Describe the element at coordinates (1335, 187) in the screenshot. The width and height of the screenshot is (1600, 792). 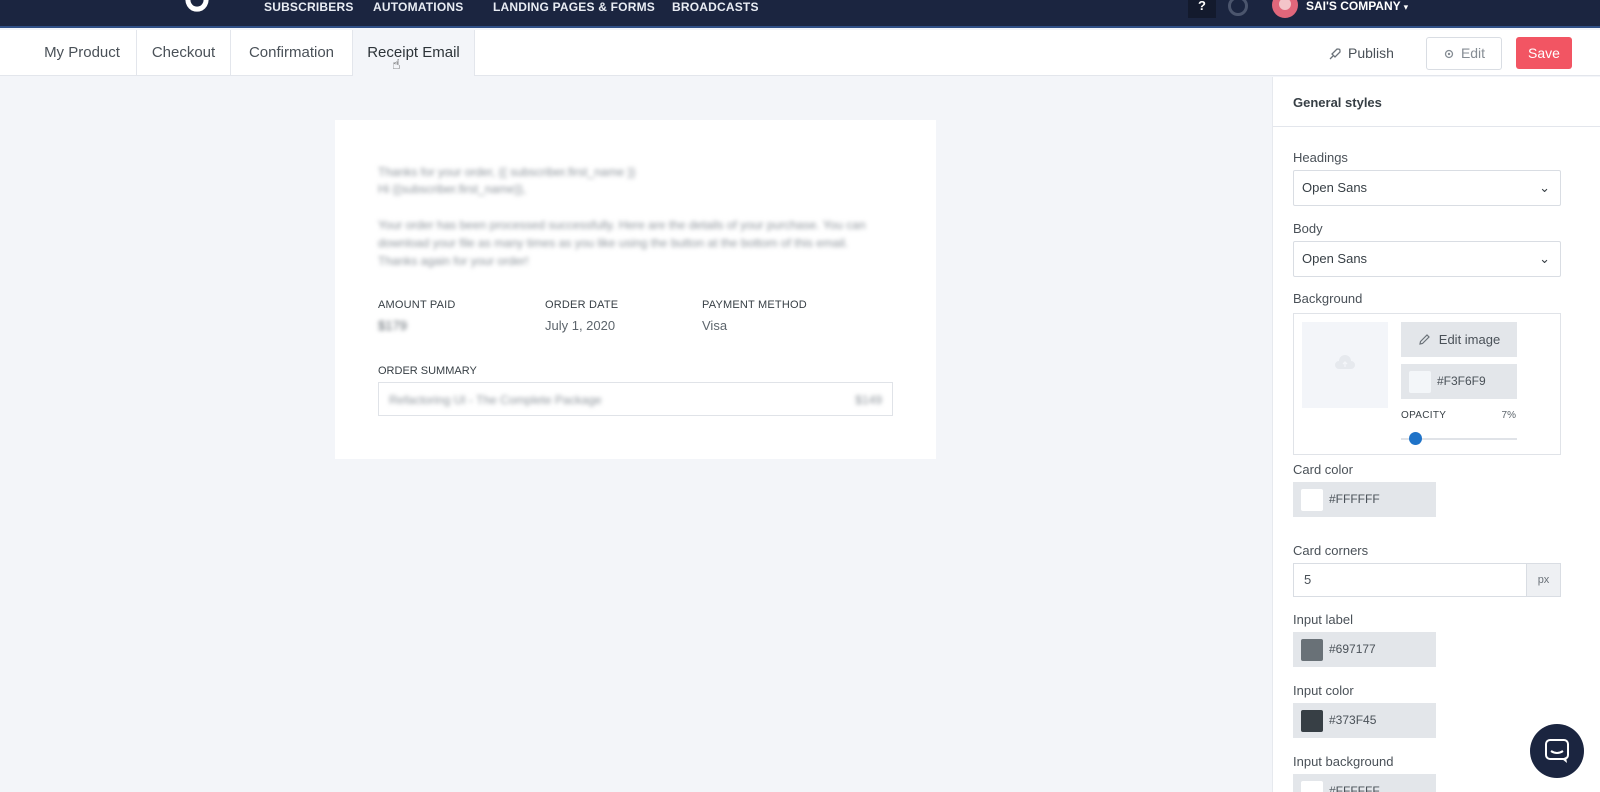
I see `headings-font-value: Open Sans` at that location.